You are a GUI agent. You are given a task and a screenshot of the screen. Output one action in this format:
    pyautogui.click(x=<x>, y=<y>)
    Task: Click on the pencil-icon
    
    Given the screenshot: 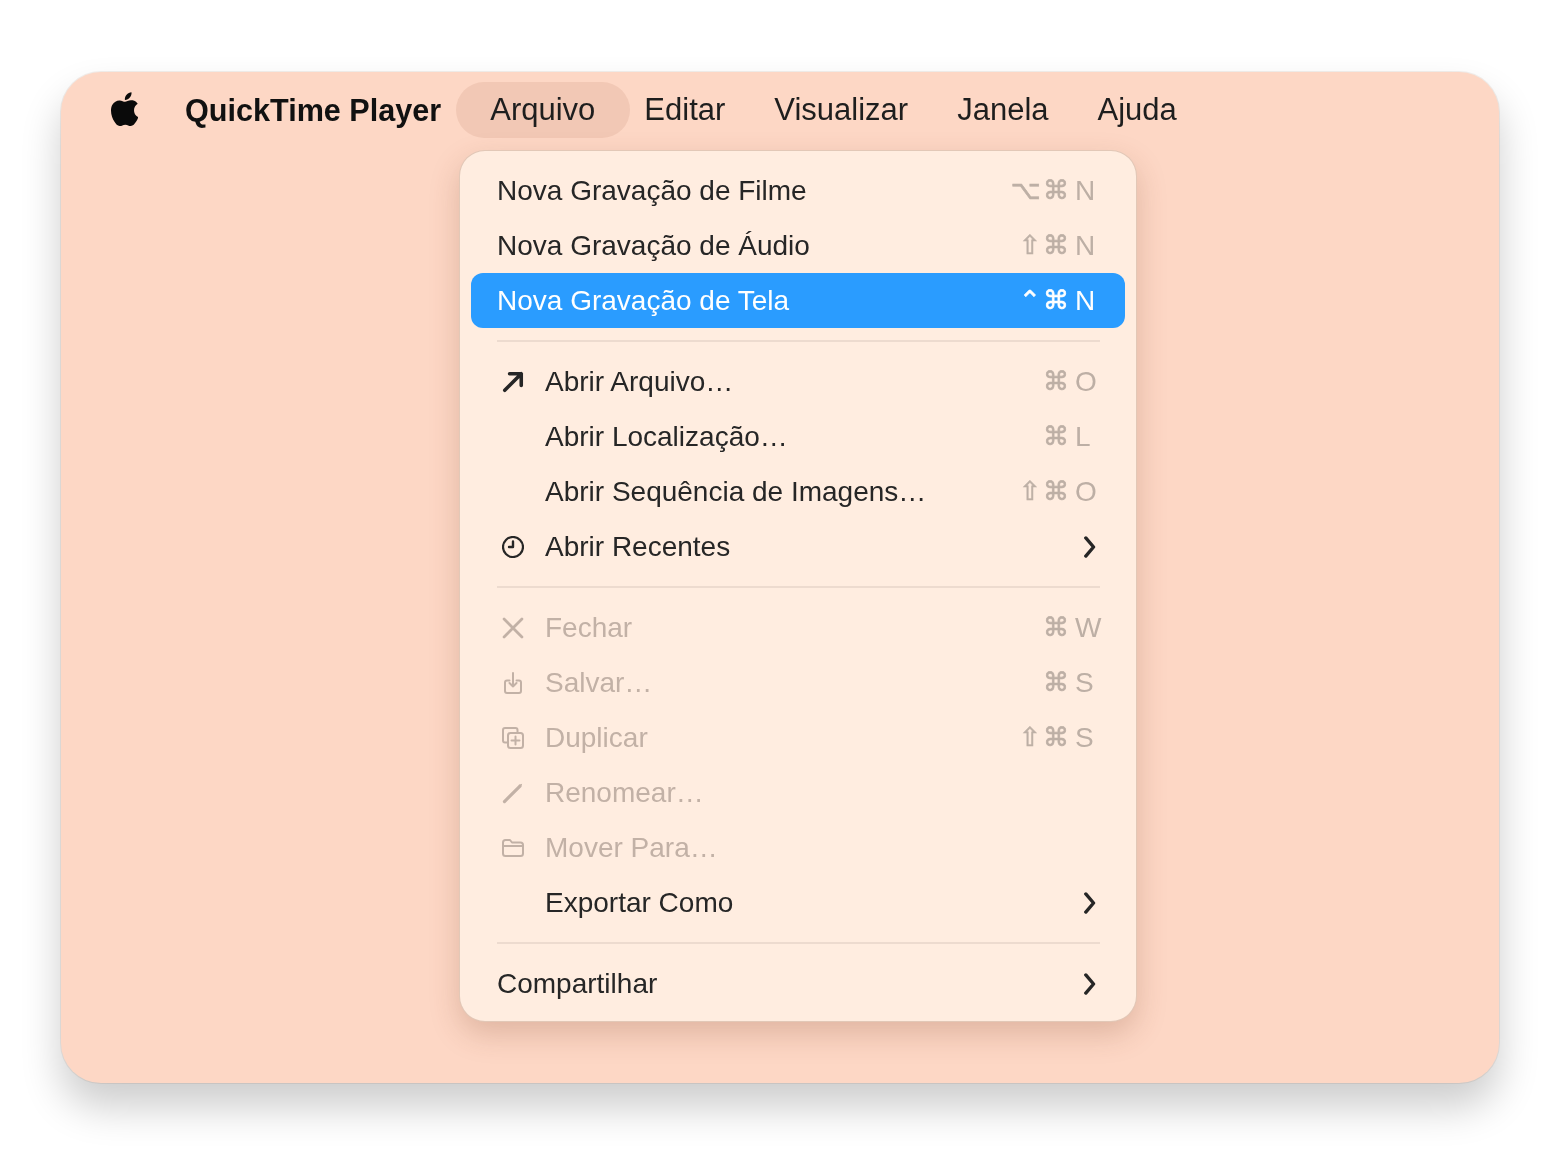 What is the action you would take?
    pyautogui.click(x=513, y=792)
    